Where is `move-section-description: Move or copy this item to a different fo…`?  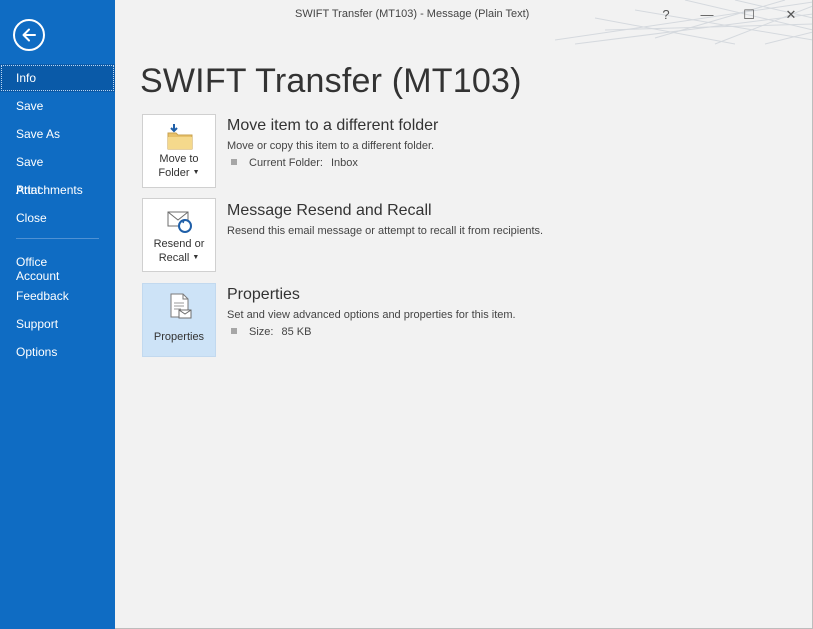 move-section-description: Move or copy this item to a different fo… is located at coordinates (331, 146).